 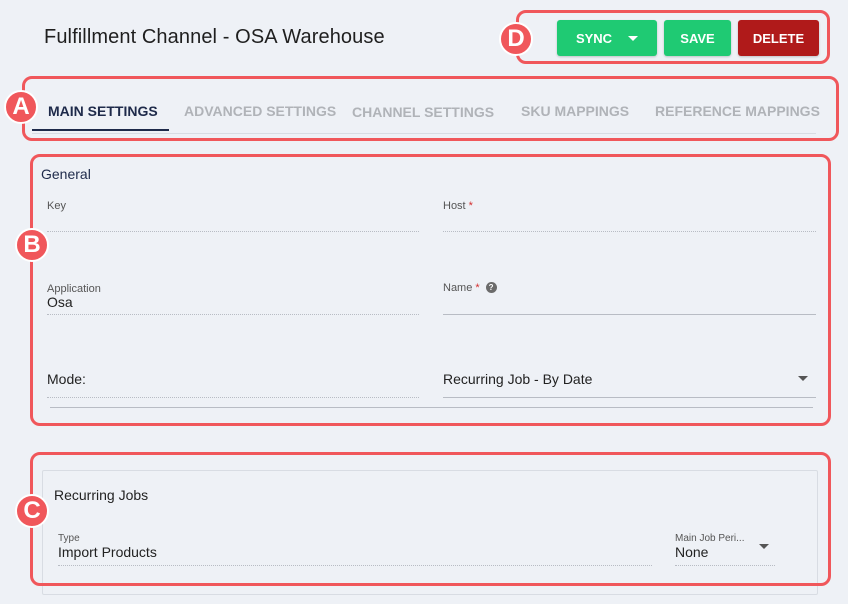 What do you see at coordinates (32, 511) in the screenshot?
I see `annotation-badge-c: C` at bounding box center [32, 511].